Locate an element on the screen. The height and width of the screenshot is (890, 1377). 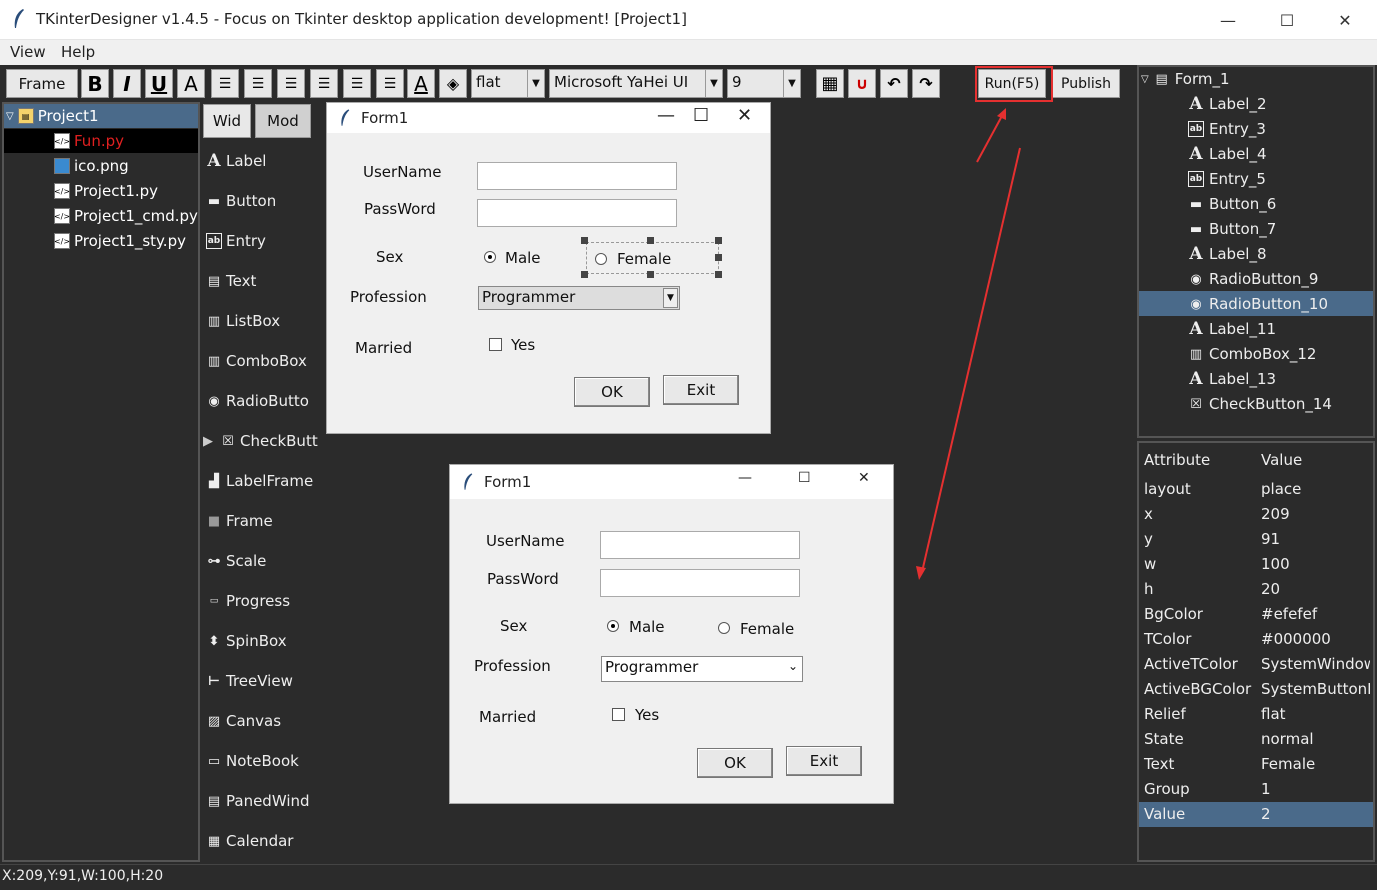
bold-button: B is located at coordinates (95, 83).